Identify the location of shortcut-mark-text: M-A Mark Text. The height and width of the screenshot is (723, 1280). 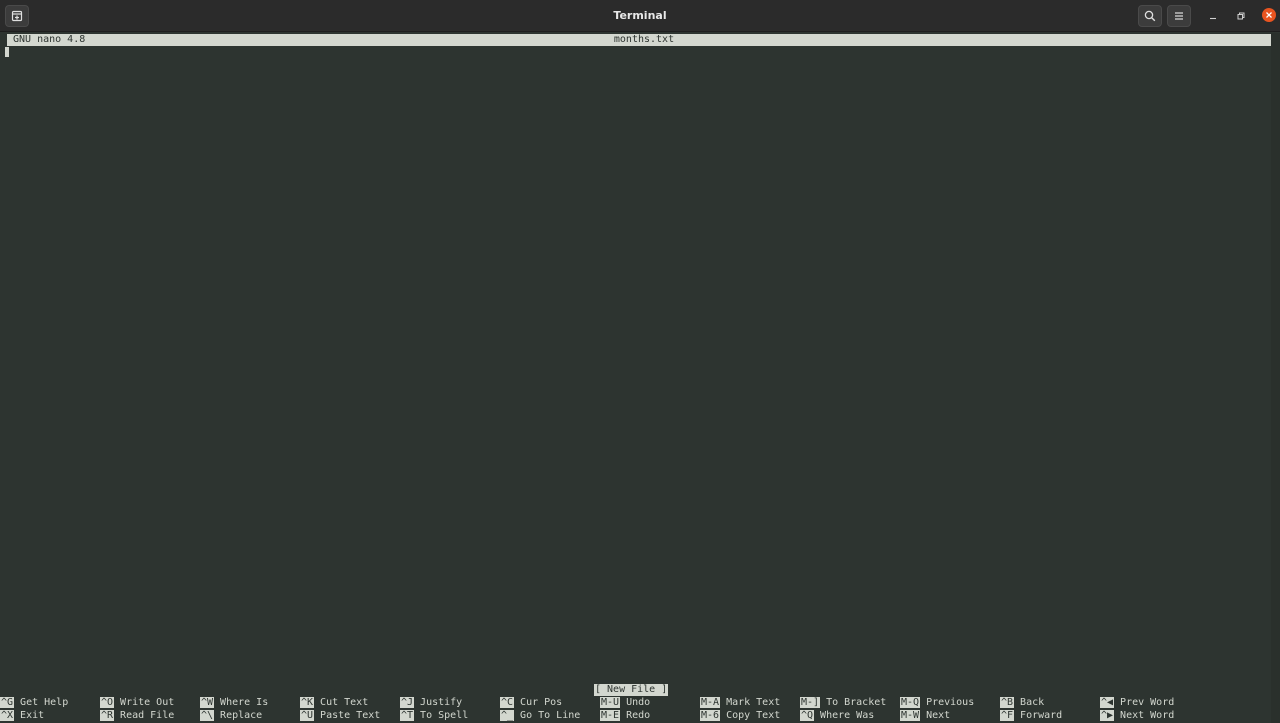
(740, 702).